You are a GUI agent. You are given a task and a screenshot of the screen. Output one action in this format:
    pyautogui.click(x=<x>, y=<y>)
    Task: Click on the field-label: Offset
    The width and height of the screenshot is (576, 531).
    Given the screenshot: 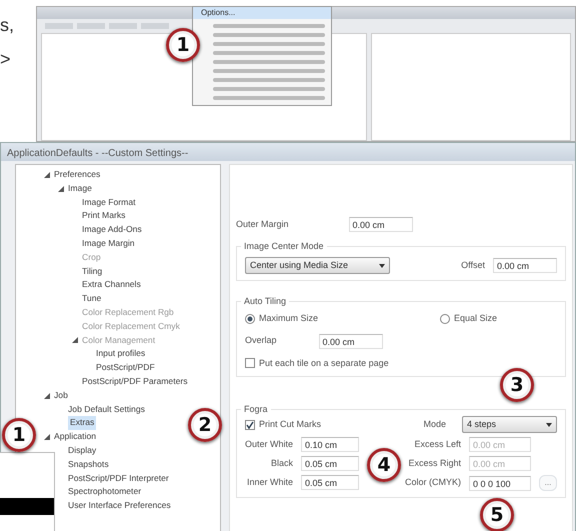 What is the action you would take?
    pyautogui.click(x=473, y=265)
    